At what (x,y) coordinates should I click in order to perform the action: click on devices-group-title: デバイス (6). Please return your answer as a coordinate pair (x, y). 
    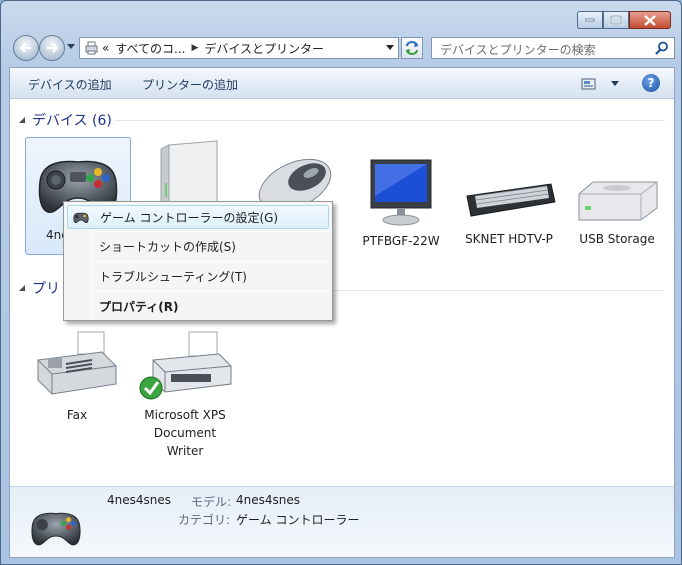
    Looking at the image, I should click on (72, 121).